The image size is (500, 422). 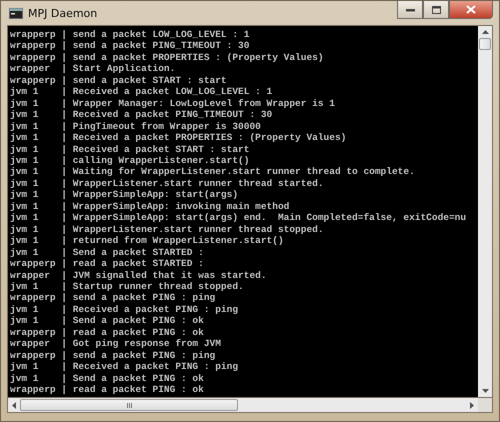 What do you see at coordinates (16, 13) in the screenshot?
I see `console-icon` at bounding box center [16, 13].